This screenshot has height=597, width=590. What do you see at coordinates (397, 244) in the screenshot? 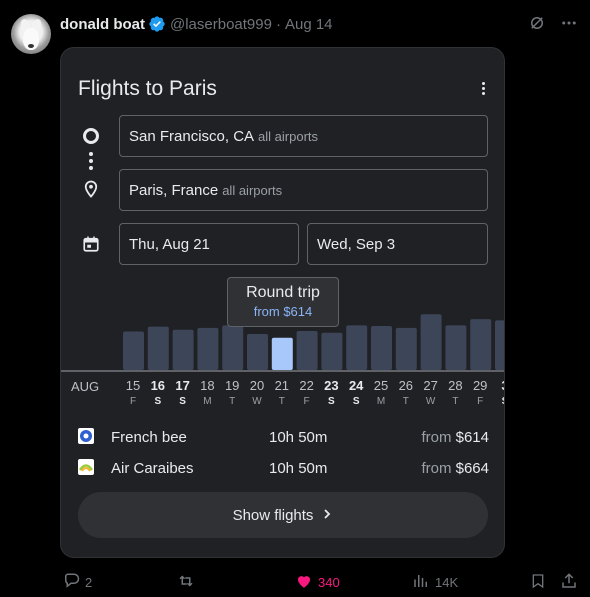
I see `return-date-field: Wed, Sep 3` at bounding box center [397, 244].